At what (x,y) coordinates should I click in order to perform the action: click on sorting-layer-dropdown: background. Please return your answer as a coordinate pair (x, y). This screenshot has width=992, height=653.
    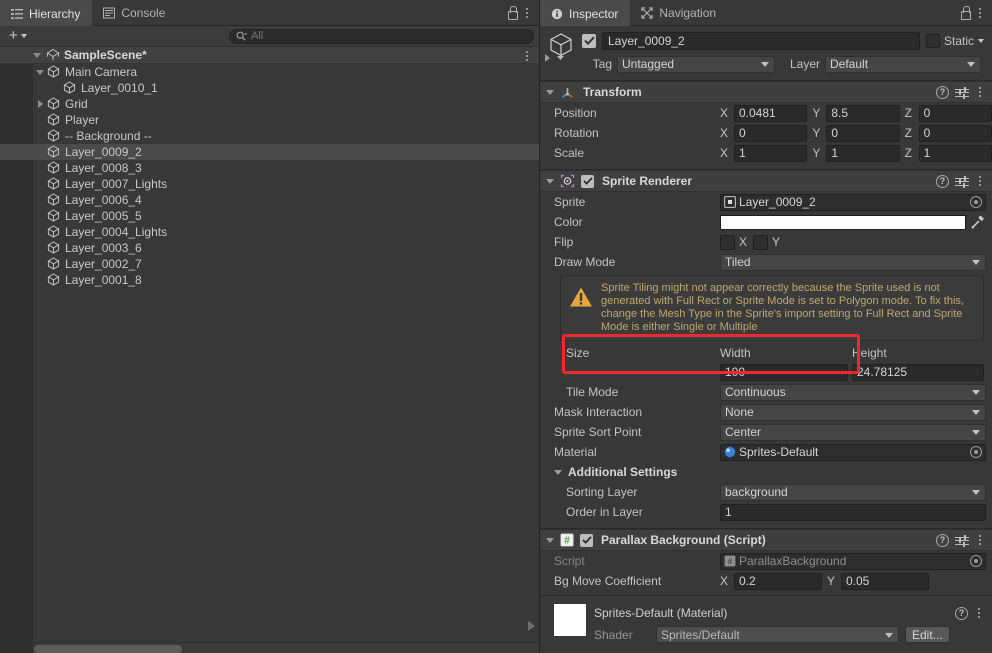
    Looking at the image, I should click on (853, 492).